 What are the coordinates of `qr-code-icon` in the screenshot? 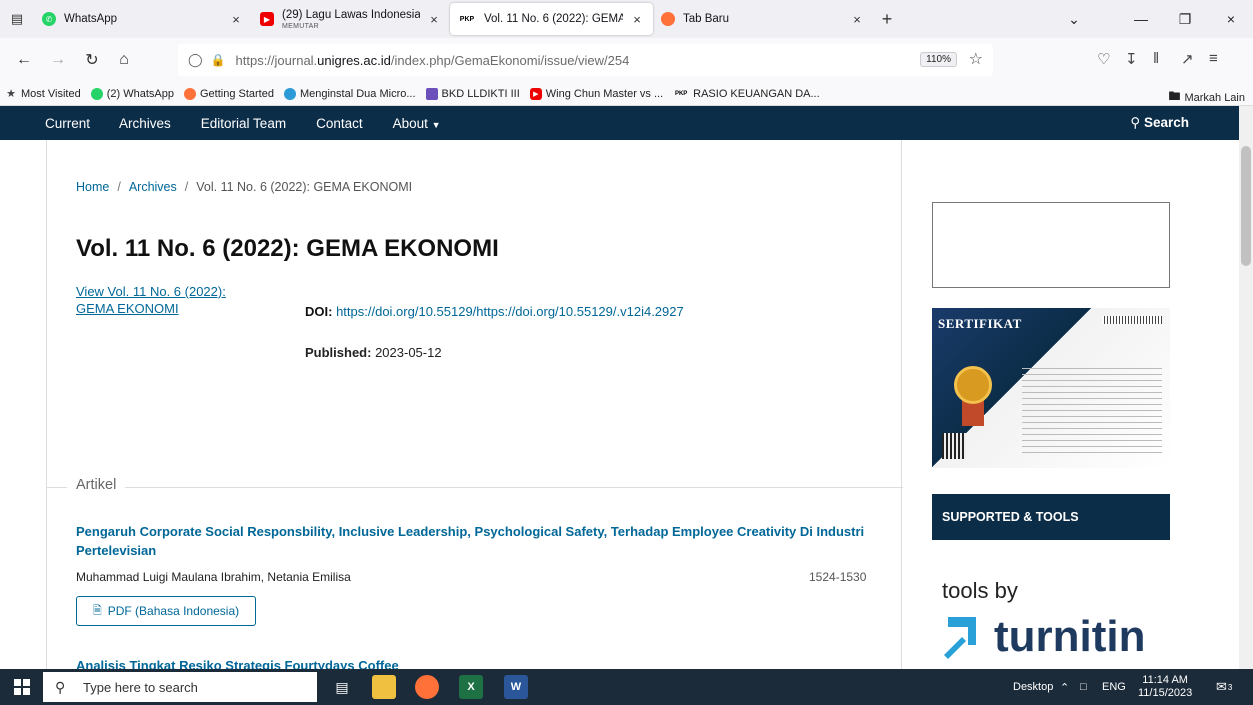 It's located at (954, 446).